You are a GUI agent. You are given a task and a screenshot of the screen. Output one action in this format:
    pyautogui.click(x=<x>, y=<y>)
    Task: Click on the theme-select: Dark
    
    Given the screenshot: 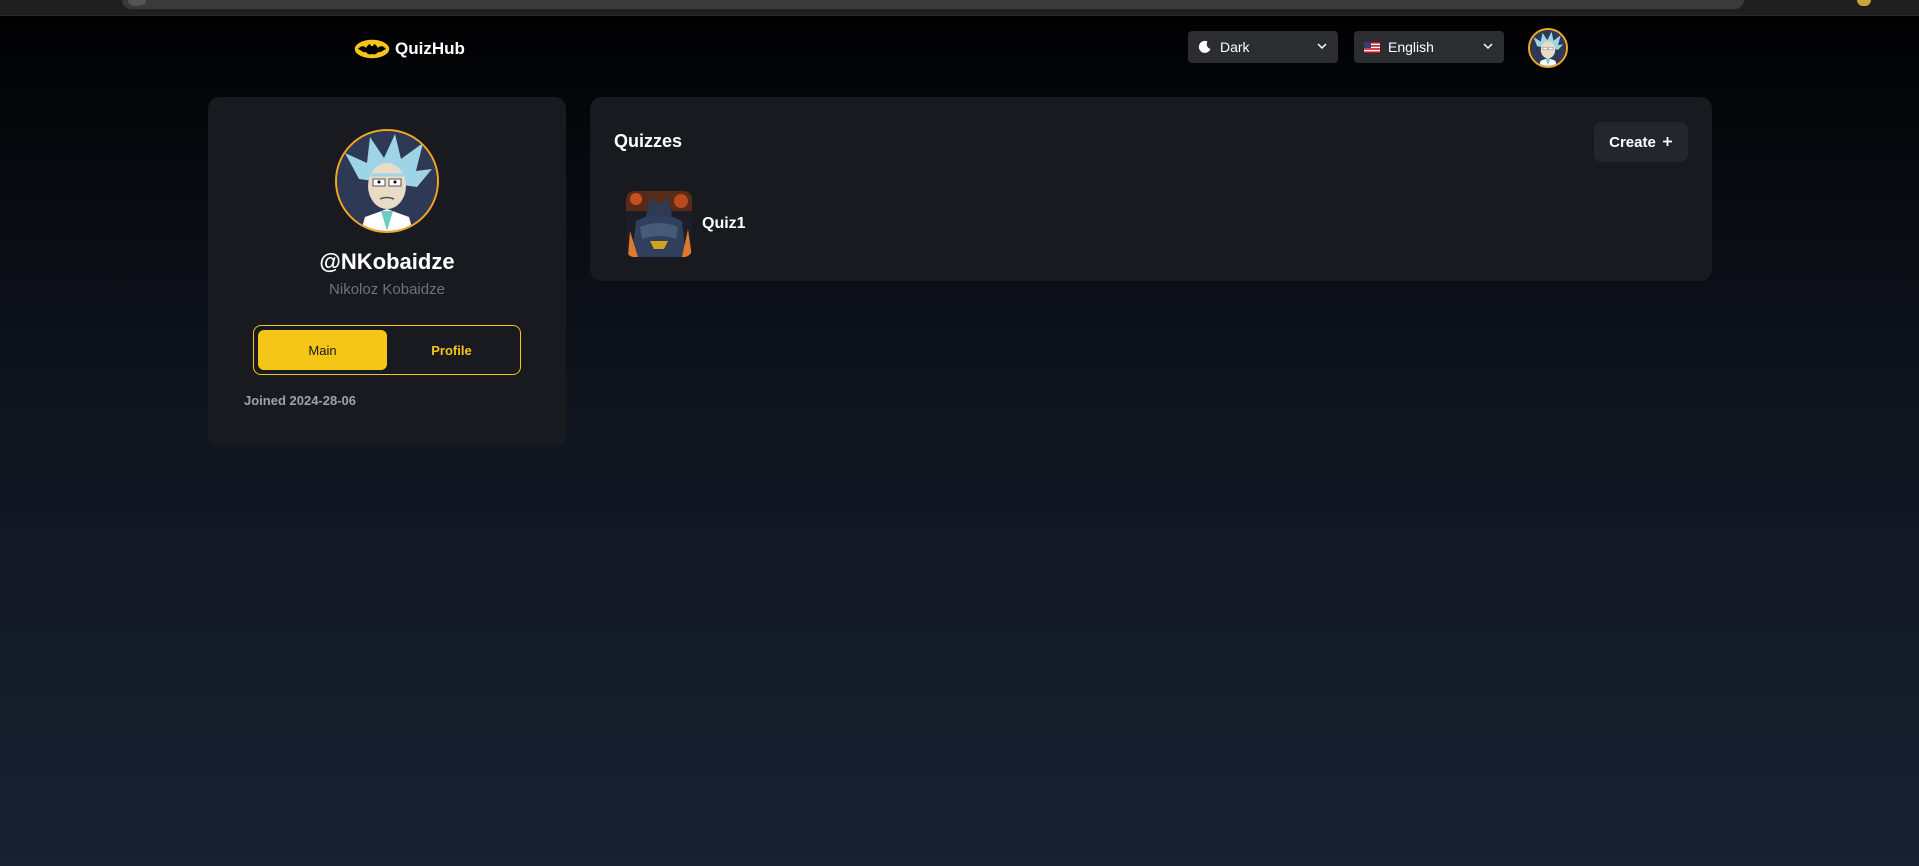 What is the action you would take?
    pyautogui.click(x=1263, y=47)
    